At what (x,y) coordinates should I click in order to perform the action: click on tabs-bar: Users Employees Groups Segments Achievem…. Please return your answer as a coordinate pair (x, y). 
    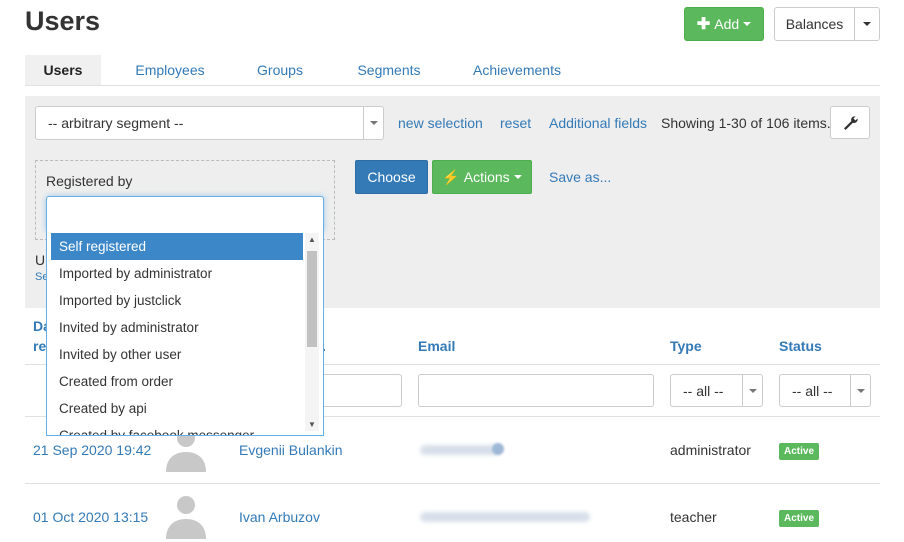
    Looking at the image, I should click on (452, 70).